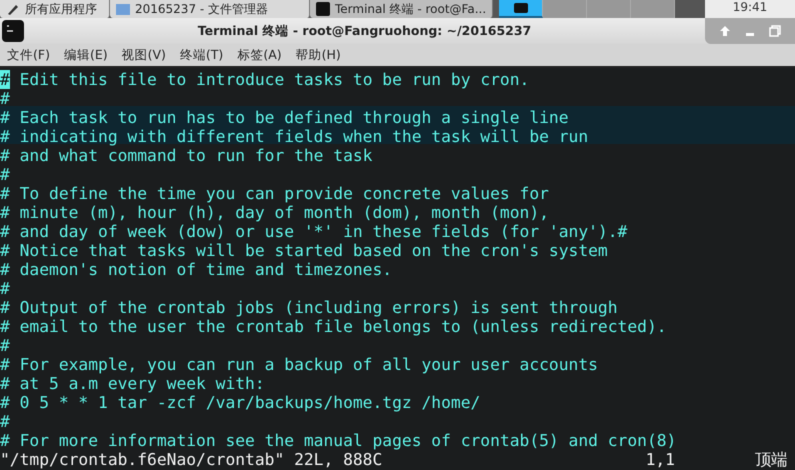  What do you see at coordinates (5, 79) in the screenshot?
I see `cursor: #` at bounding box center [5, 79].